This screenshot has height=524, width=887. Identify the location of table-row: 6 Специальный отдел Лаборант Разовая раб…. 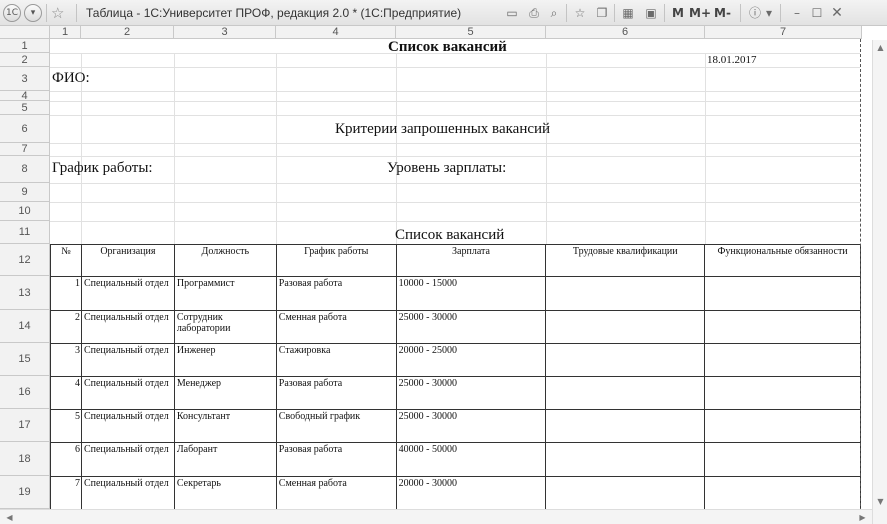
(455, 459).